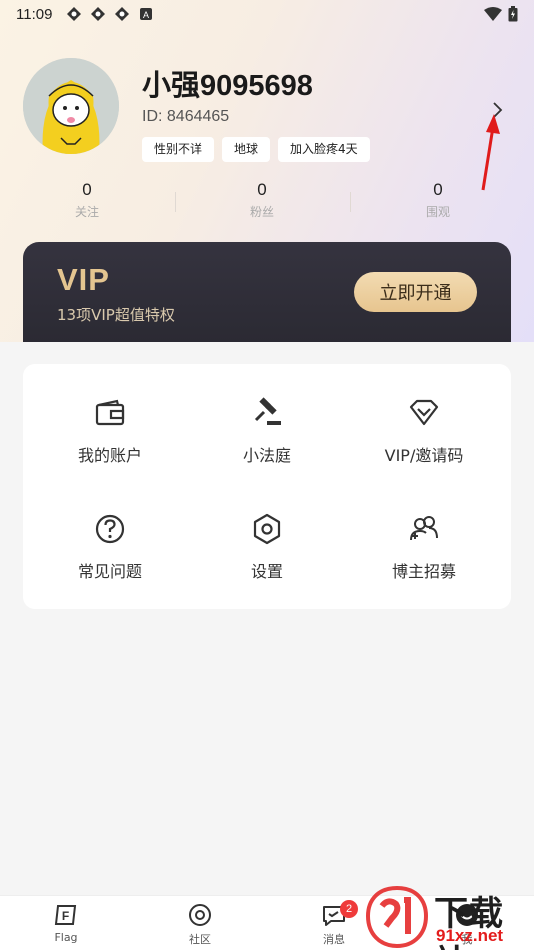 This screenshot has height=950, width=534. Describe the element at coordinates (262, 189) in the screenshot. I see `stat-followers-value: 0` at that location.